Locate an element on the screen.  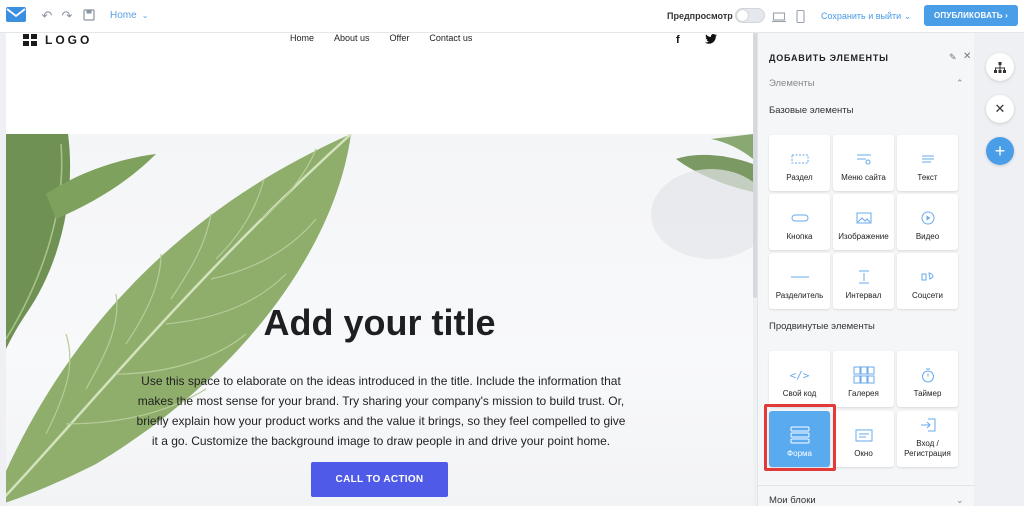
elements-accordion: Элементы is located at coordinates (792, 83).